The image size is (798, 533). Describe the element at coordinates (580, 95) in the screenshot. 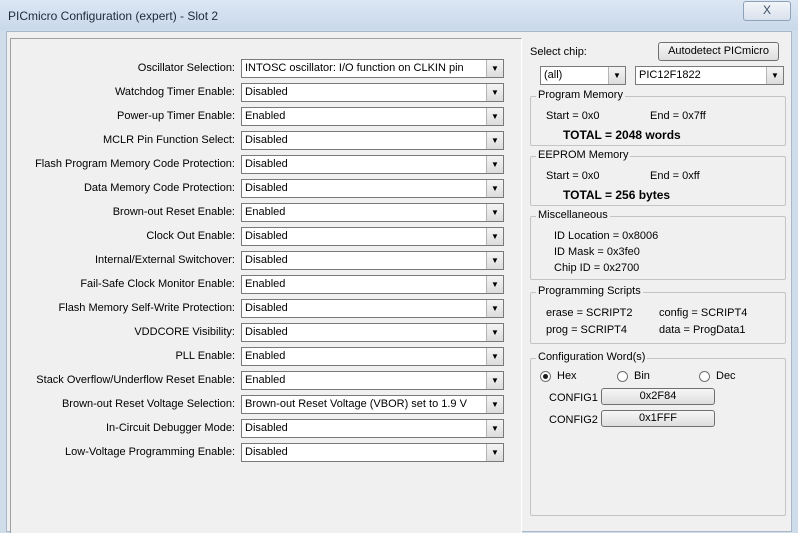

I see `program-memory-title: Program Memory` at that location.